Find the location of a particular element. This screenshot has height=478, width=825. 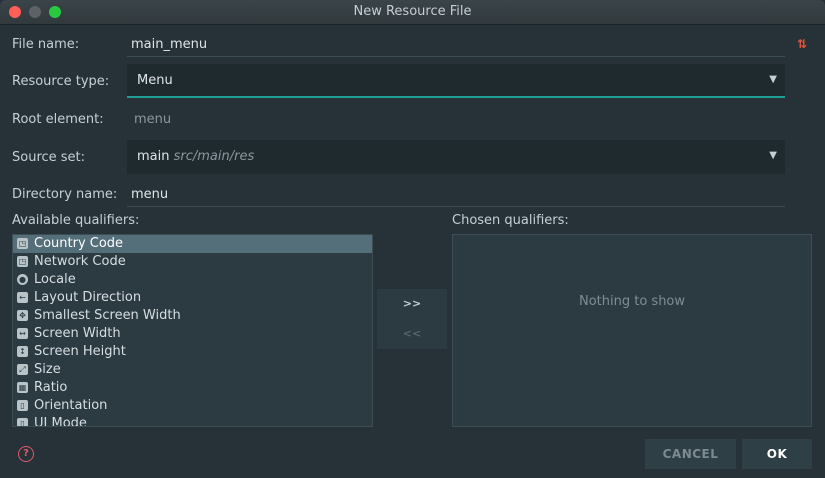

list-item-label: Ratio is located at coordinates (51, 387).